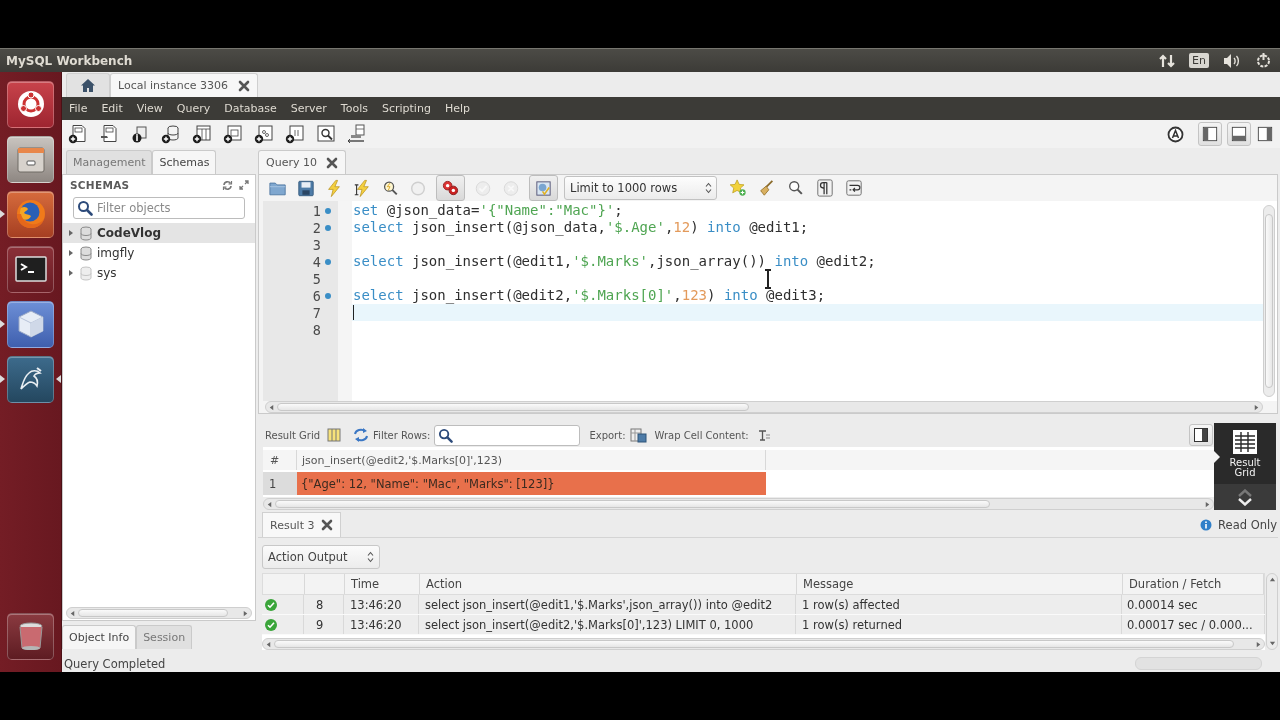 This screenshot has width=1280, height=720. Describe the element at coordinates (109, 134) in the screenshot. I see `sql-file-open-icon` at that location.